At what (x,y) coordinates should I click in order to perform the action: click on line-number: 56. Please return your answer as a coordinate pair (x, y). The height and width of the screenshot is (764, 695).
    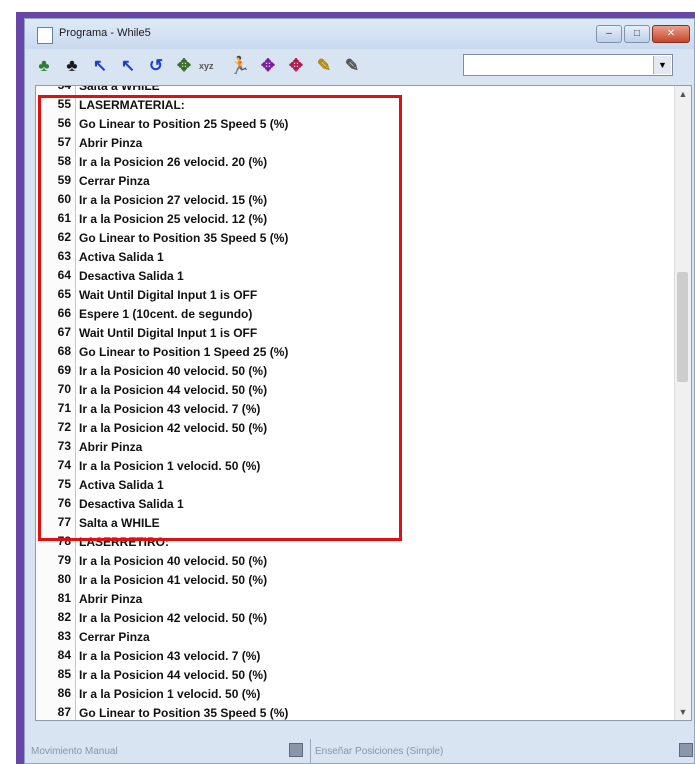
    Looking at the image, I should click on (56, 123).